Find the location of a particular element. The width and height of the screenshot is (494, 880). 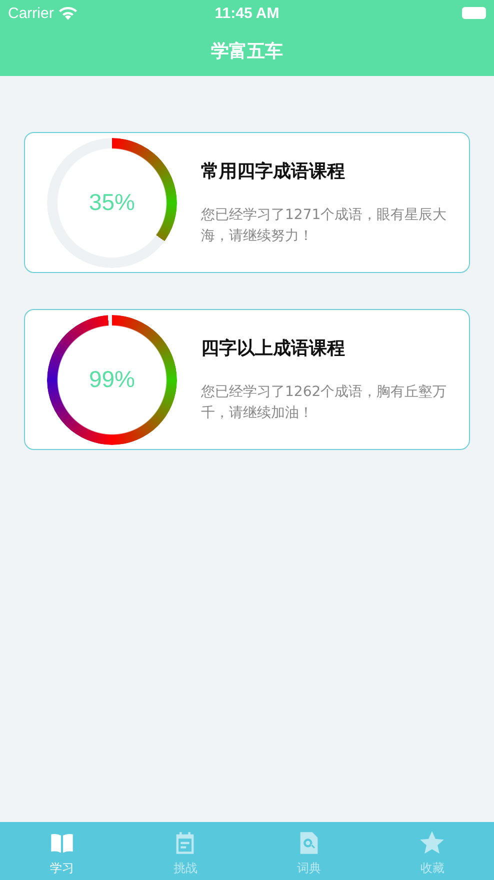

course-title: 四字以上成语课程 is located at coordinates (273, 348).